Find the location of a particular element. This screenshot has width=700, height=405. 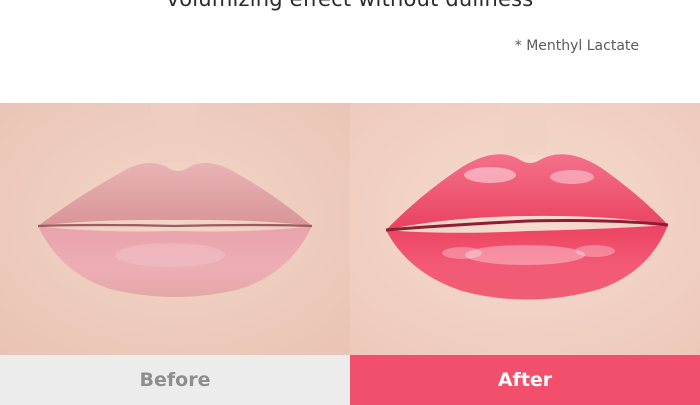

headline-text: volumizing effect without dullness is located at coordinates (350, 5).